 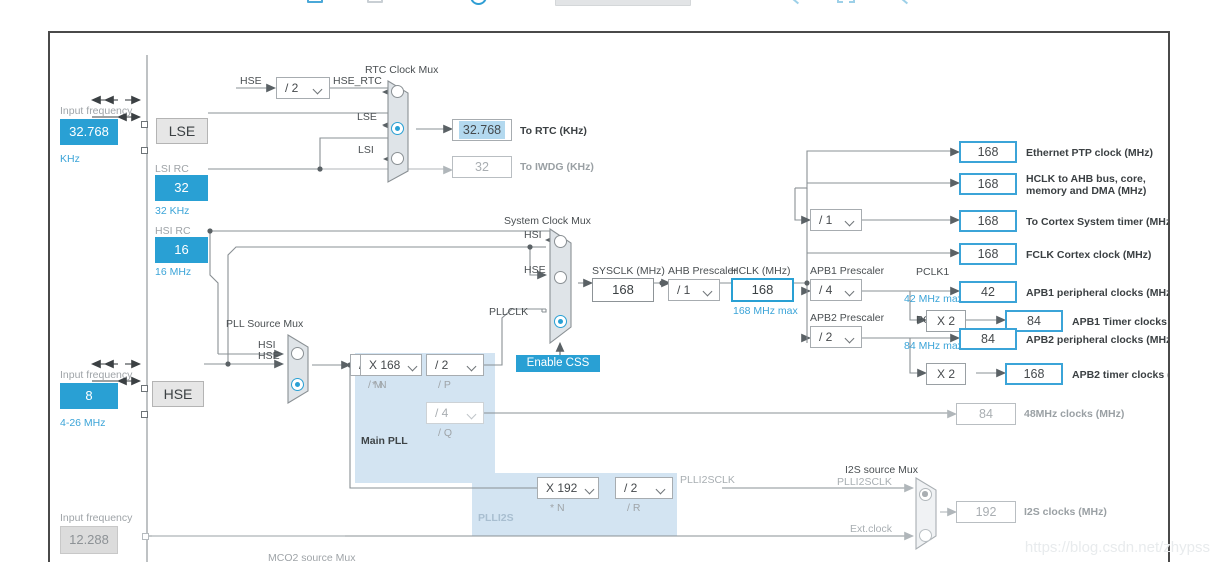 I want to click on system-clock-mux-title: System Clock Mux, so click(x=547, y=221).